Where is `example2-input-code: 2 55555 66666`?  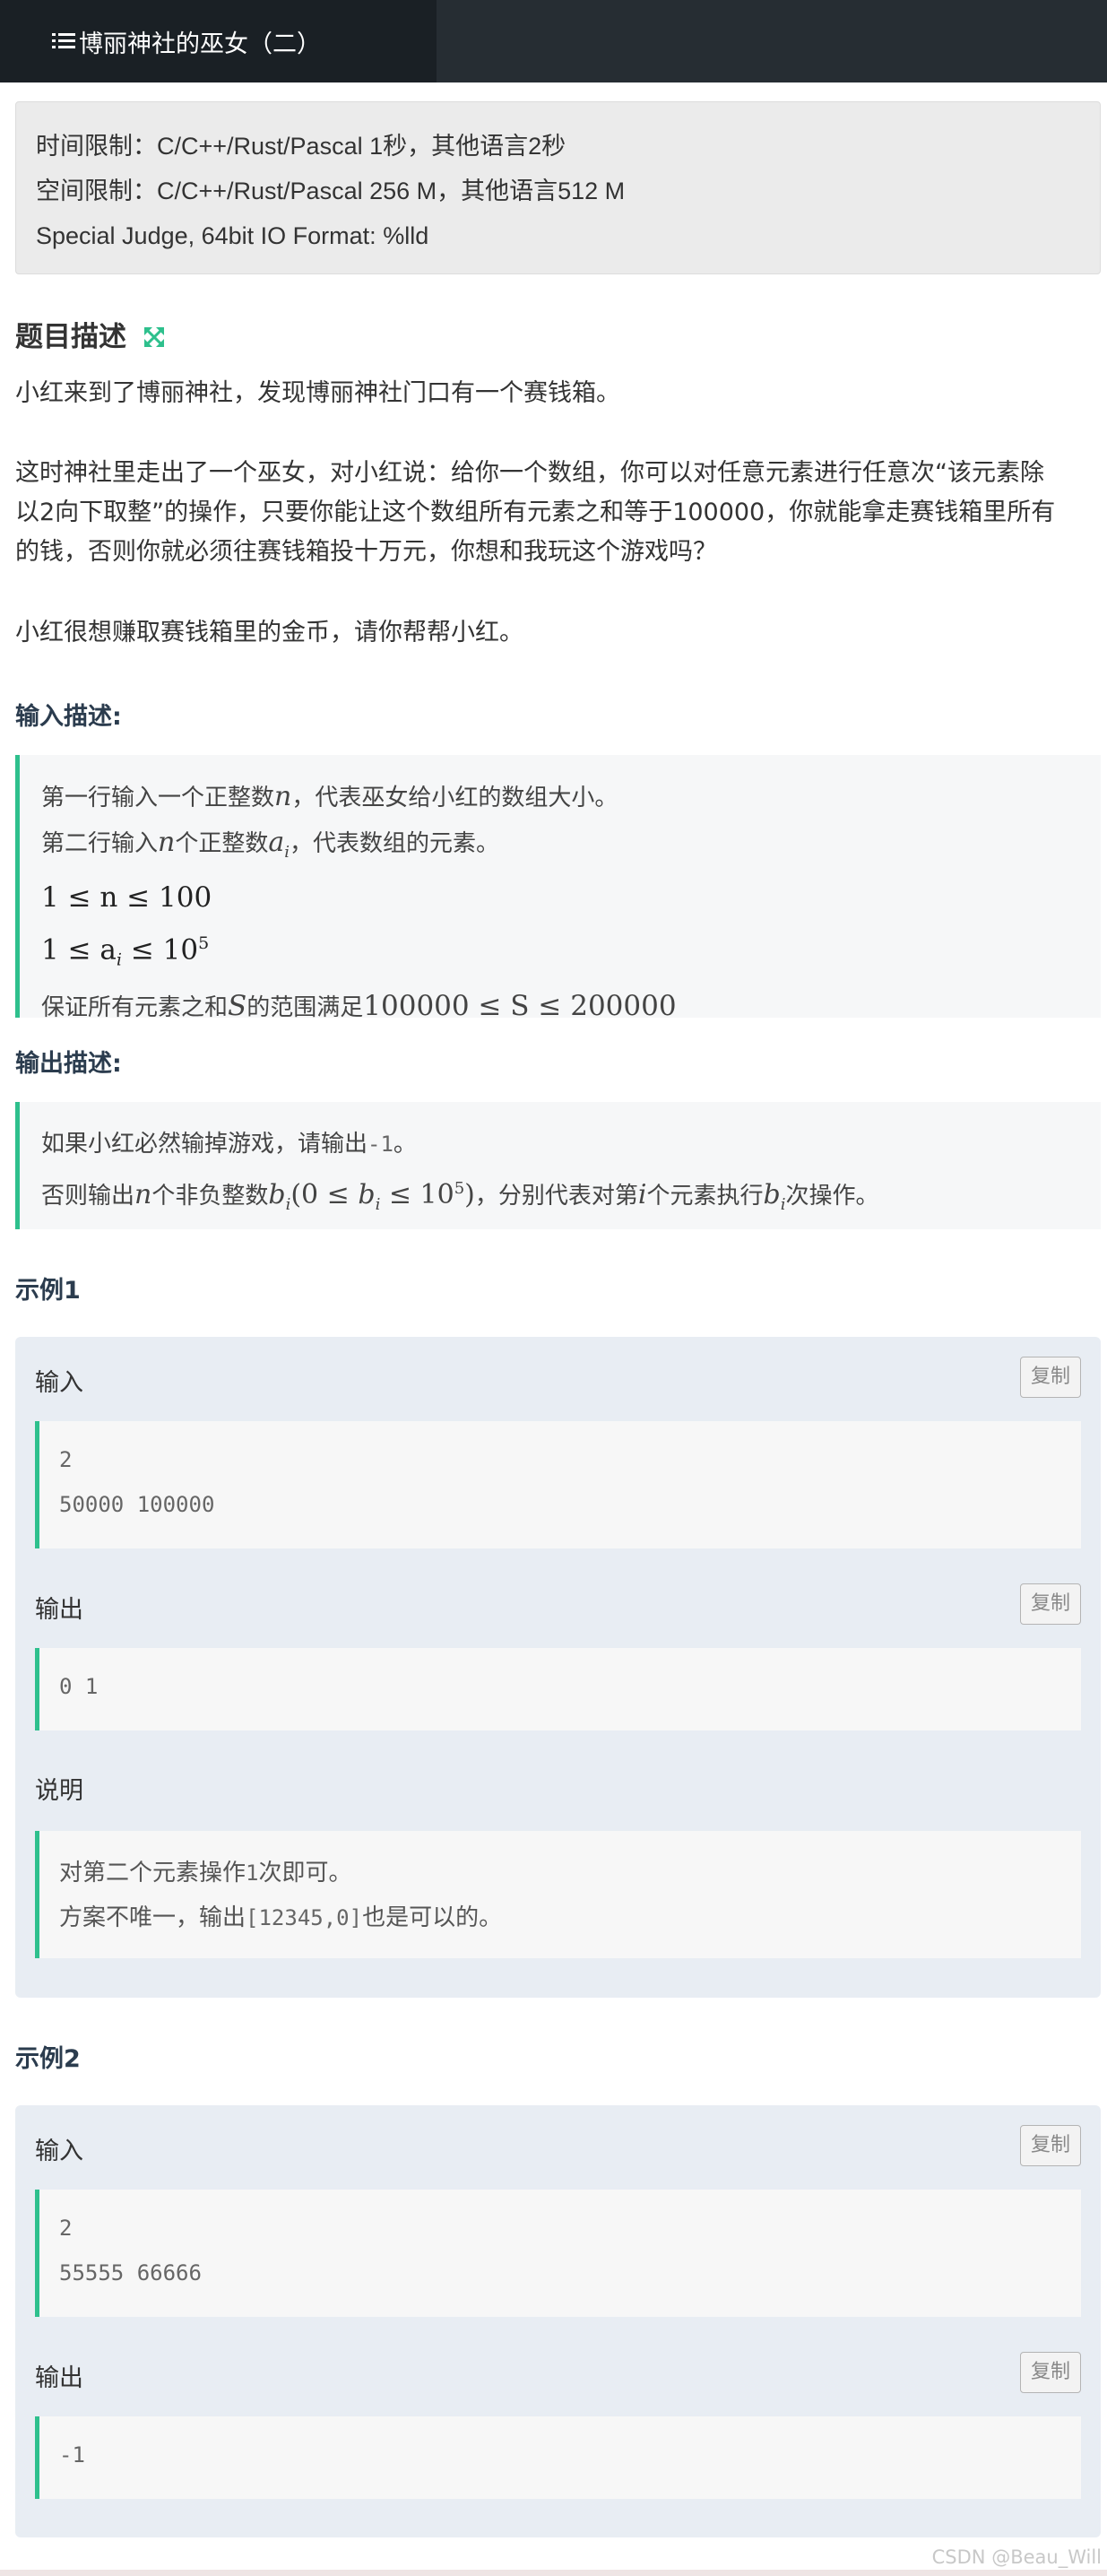
example2-input-code: 2 55555 66666 is located at coordinates (558, 2253).